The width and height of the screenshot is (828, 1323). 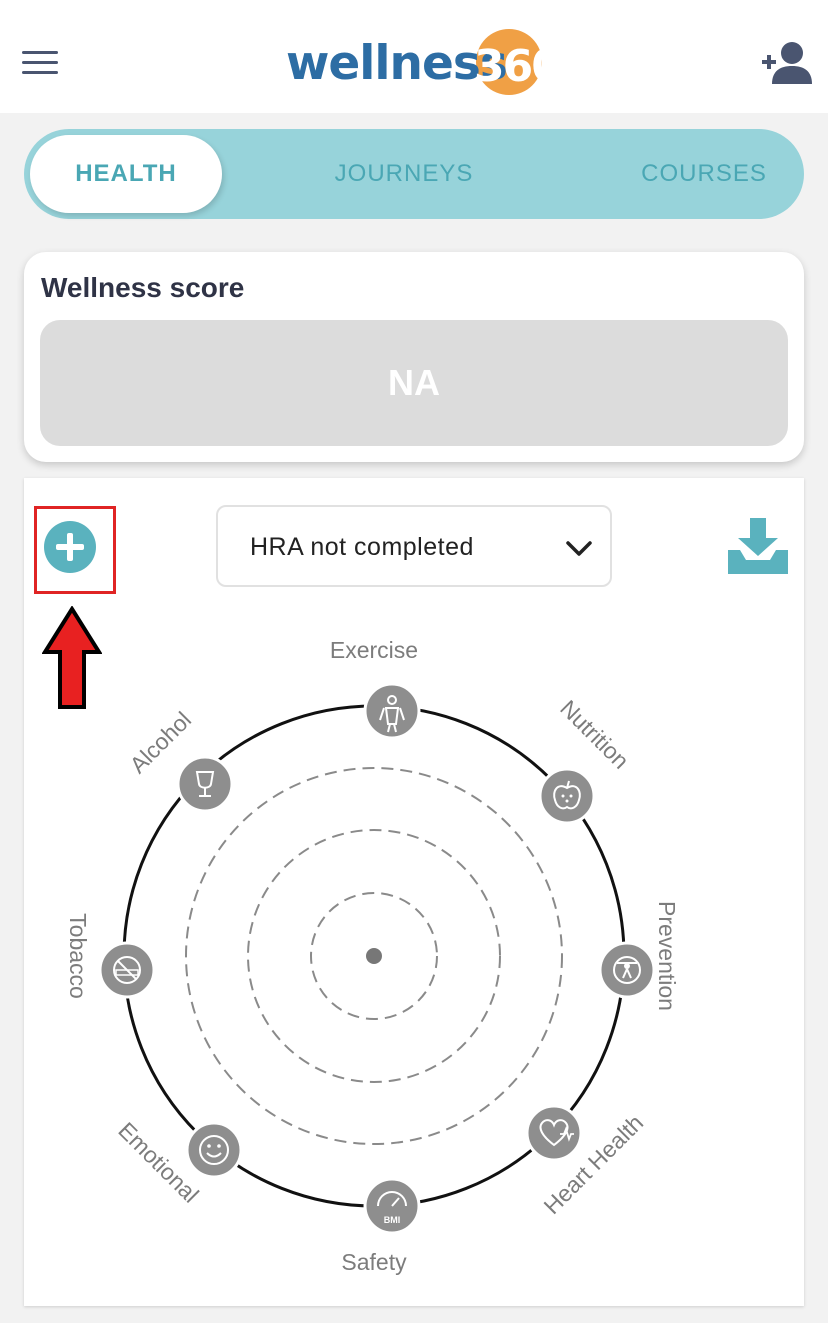 What do you see at coordinates (554, 1133) in the screenshot?
I see `heart-health-node` at bounding box center [554, 1133].